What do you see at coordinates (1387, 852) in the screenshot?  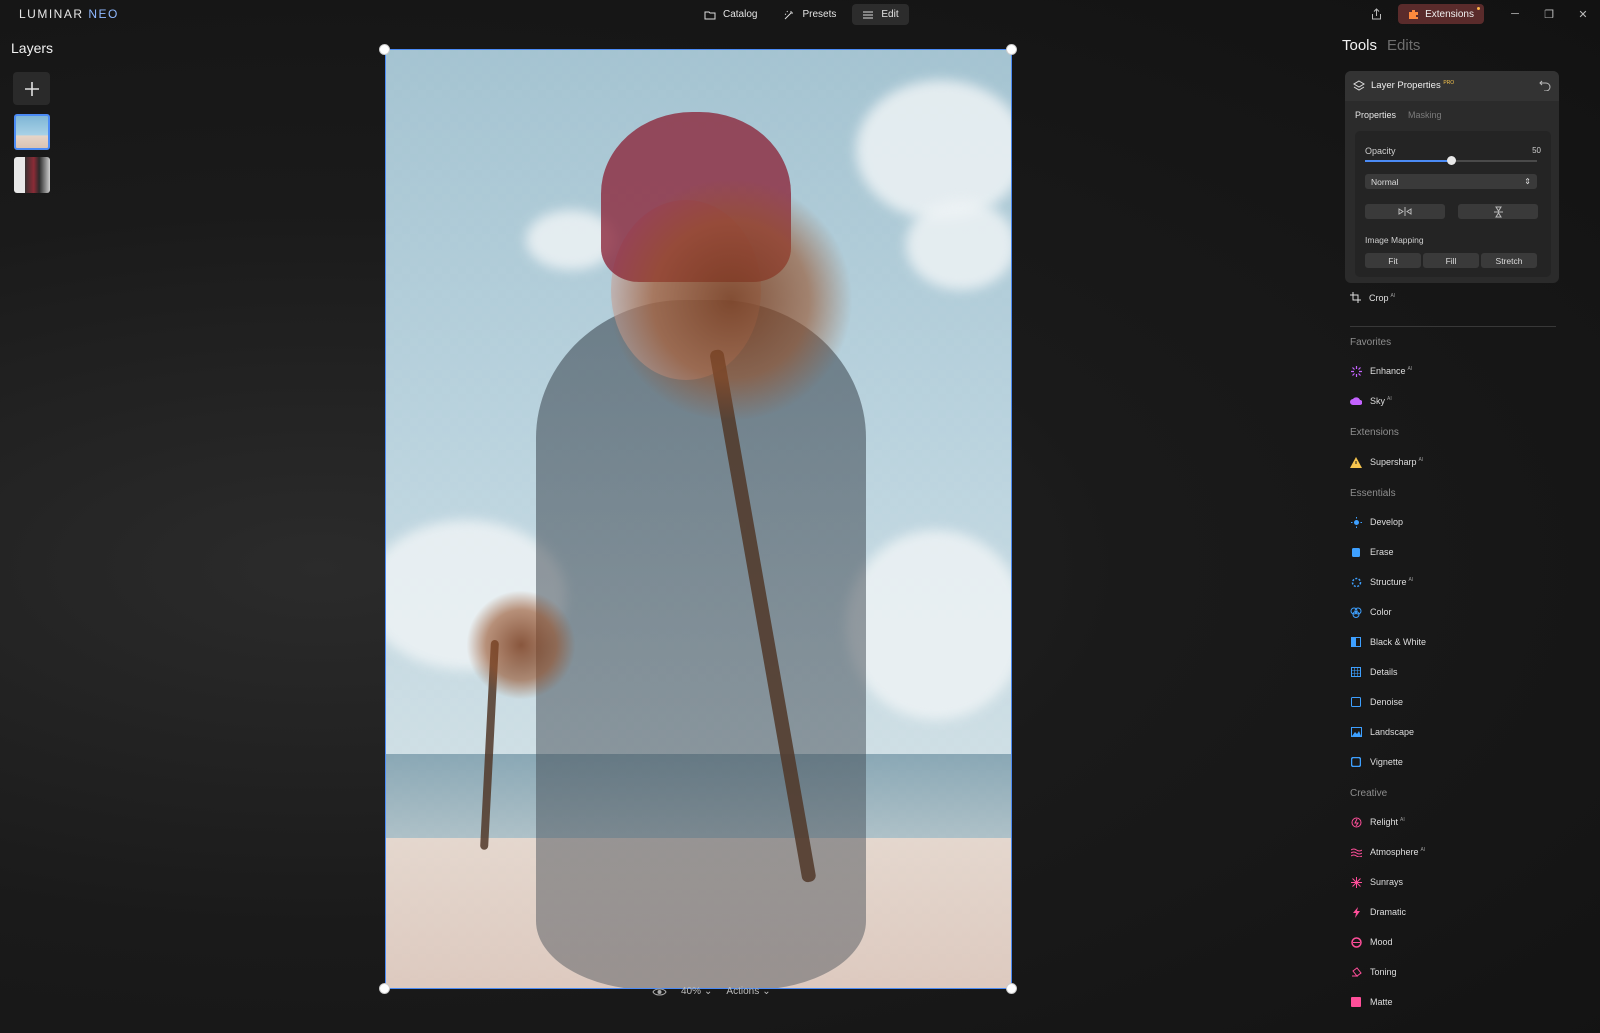 I see `tool-atmosphere: Atmosphere AI` at bounding box center [1387, 852].